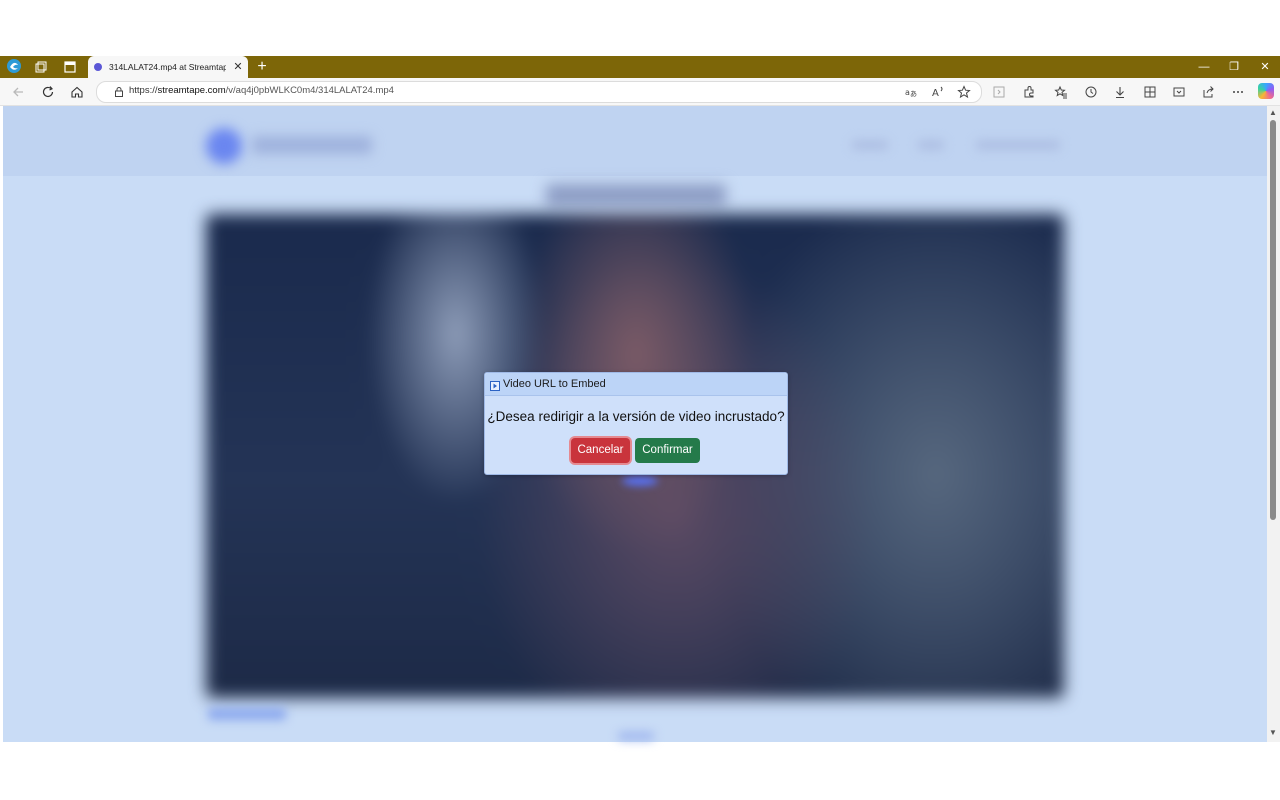 This screenshot has height=800, width=1280. What do you see at coordinates (1029, 92) in the screenshot?
I see `extensions-icon` at bounding box center [1029, 92].